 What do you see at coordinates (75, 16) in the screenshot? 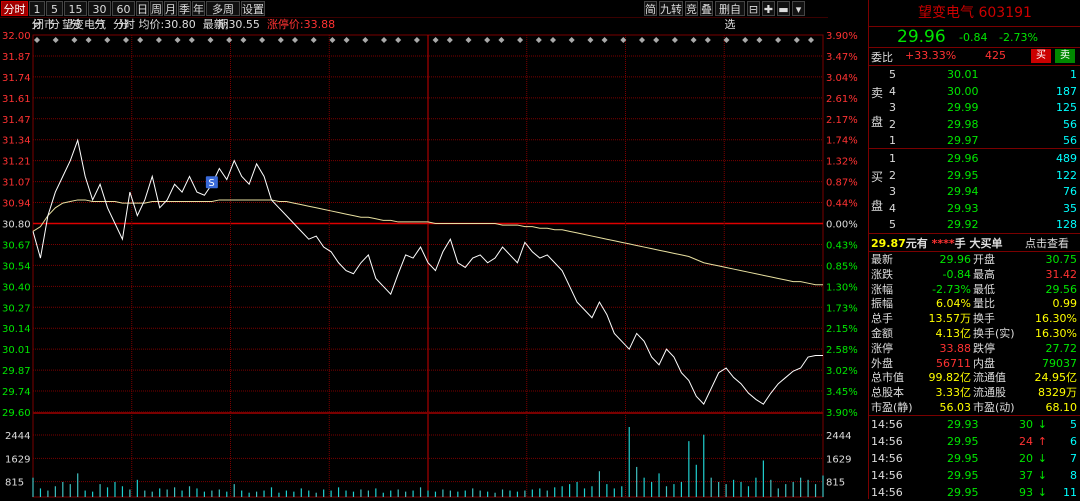
I see `period-tab-3: 15分` at bounding box center [75, 16].